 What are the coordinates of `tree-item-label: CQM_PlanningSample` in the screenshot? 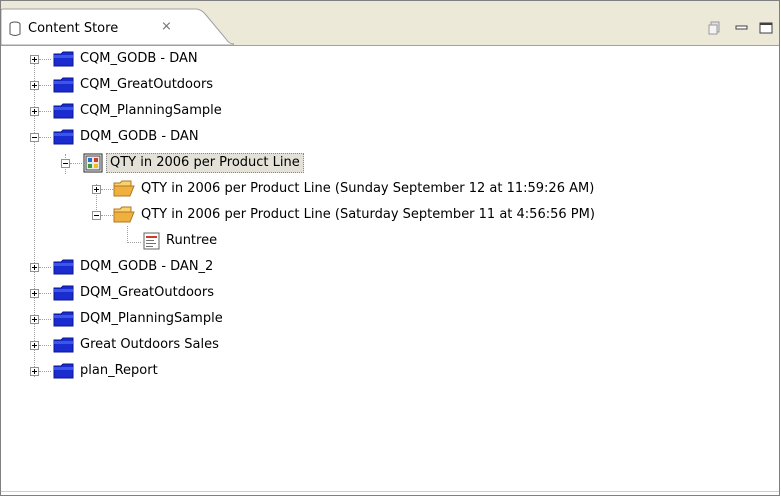 It's located at (151, 110).